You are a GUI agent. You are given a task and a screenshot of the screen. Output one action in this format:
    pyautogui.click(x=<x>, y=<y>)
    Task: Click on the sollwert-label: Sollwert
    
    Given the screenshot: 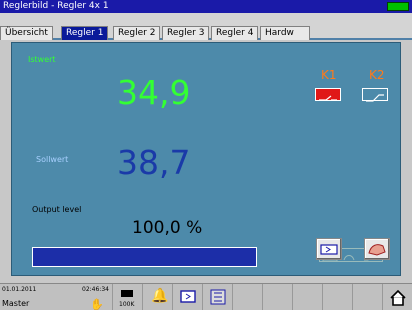 What is the action you would take?
    pyautogui.click(x=52, y=159)
    